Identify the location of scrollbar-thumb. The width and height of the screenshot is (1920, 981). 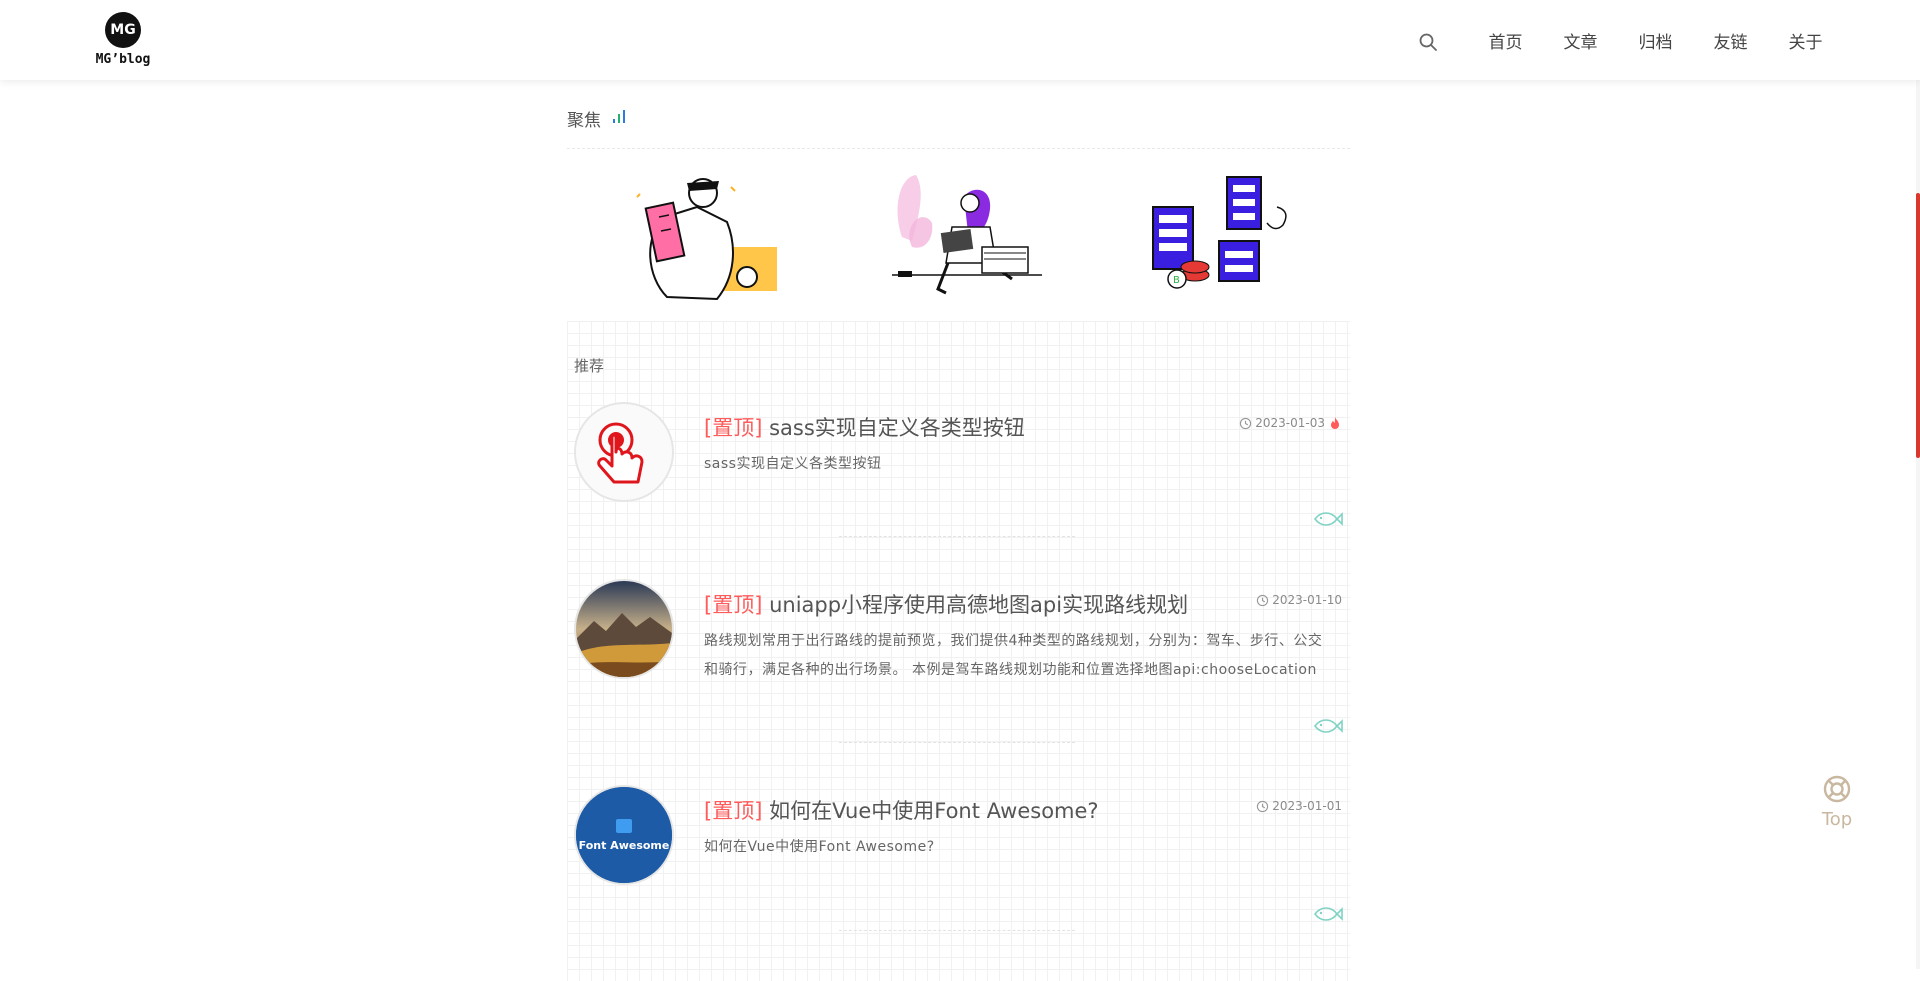
(1918, 325).